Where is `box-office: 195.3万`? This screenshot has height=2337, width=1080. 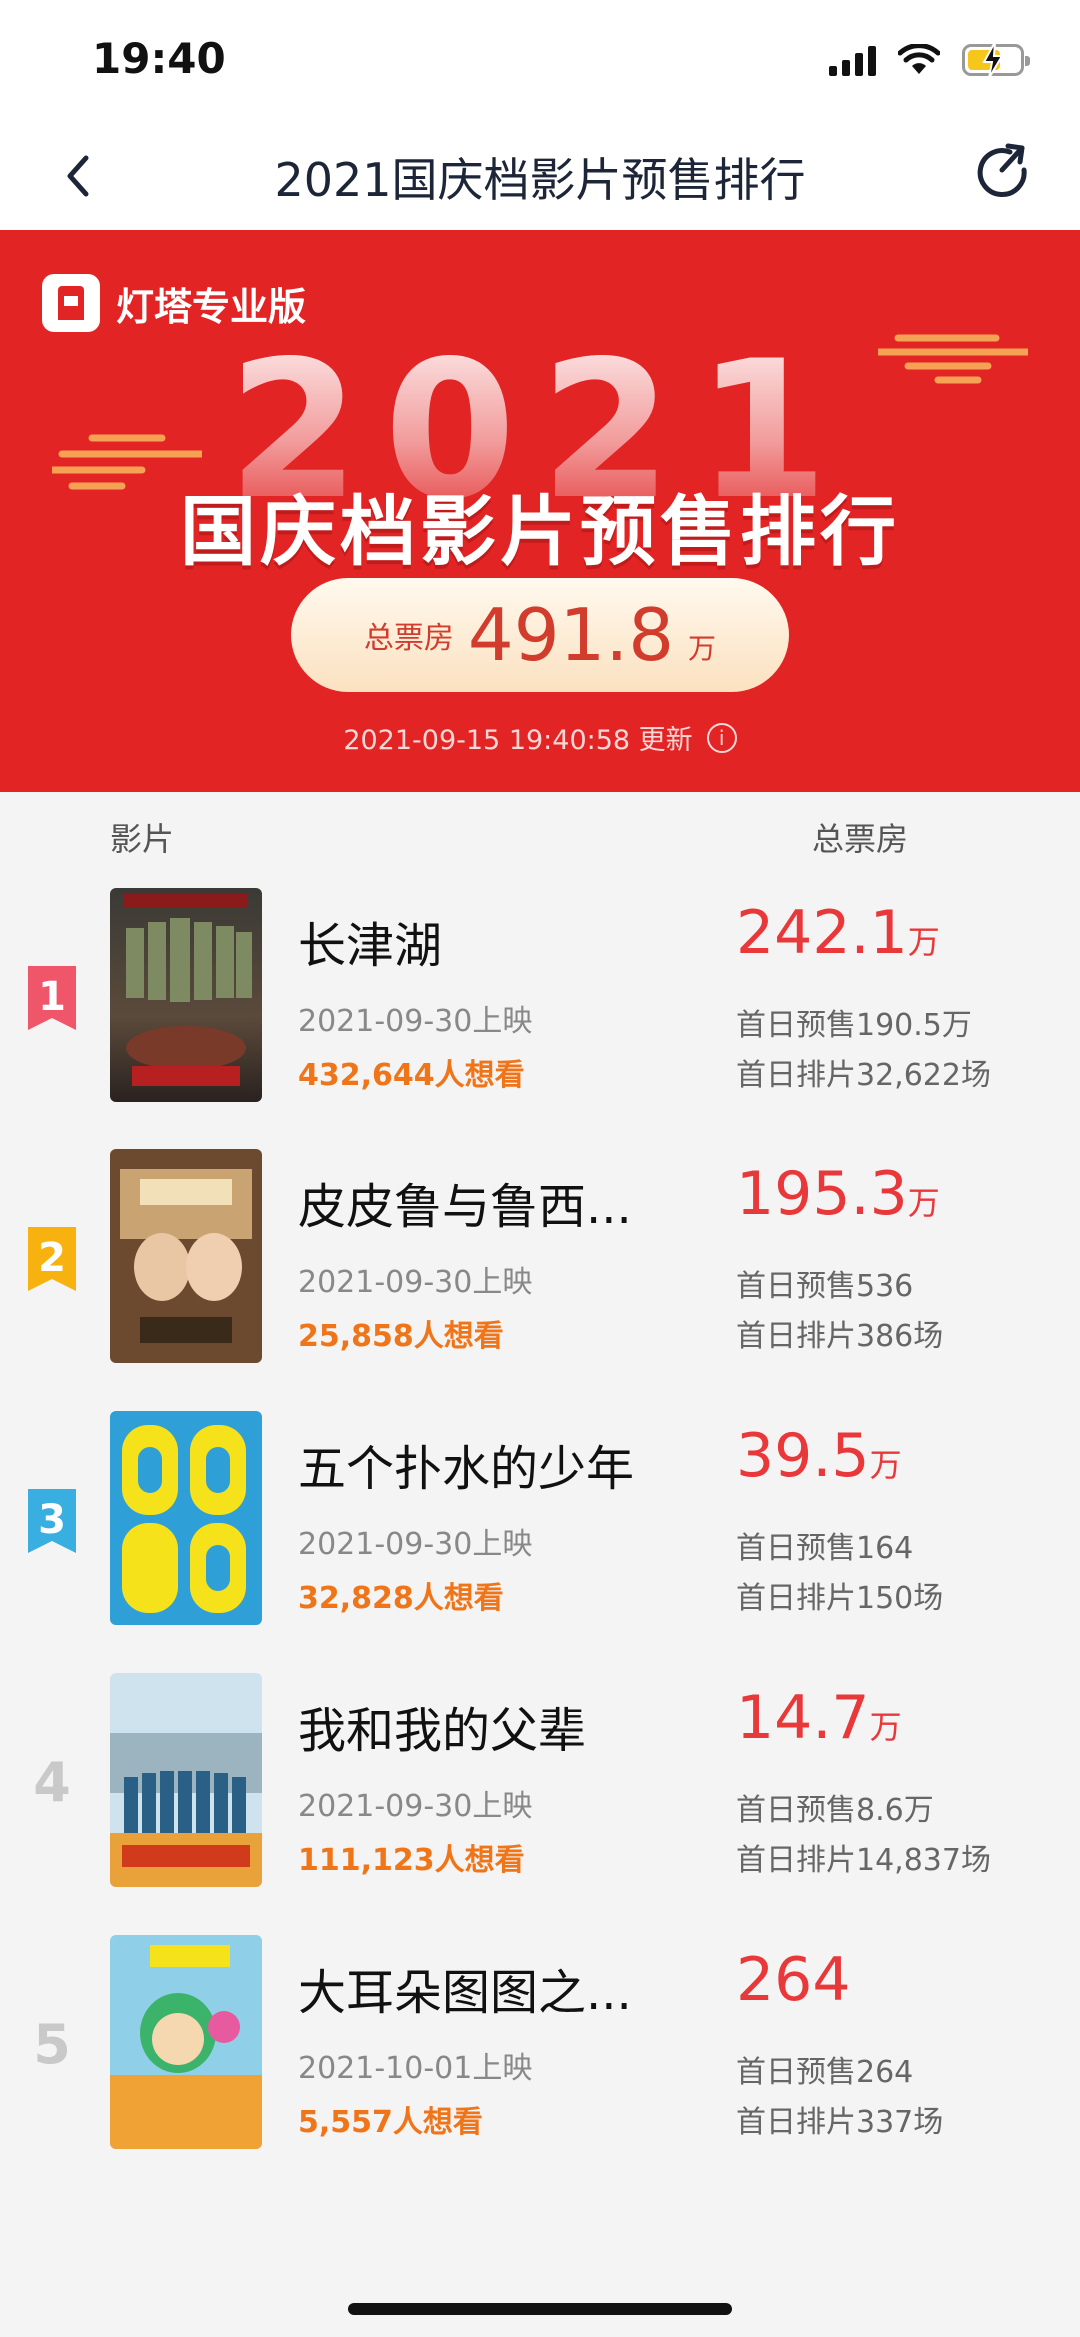 box-office: 195.3万 is located at coordinates (838, 1194).